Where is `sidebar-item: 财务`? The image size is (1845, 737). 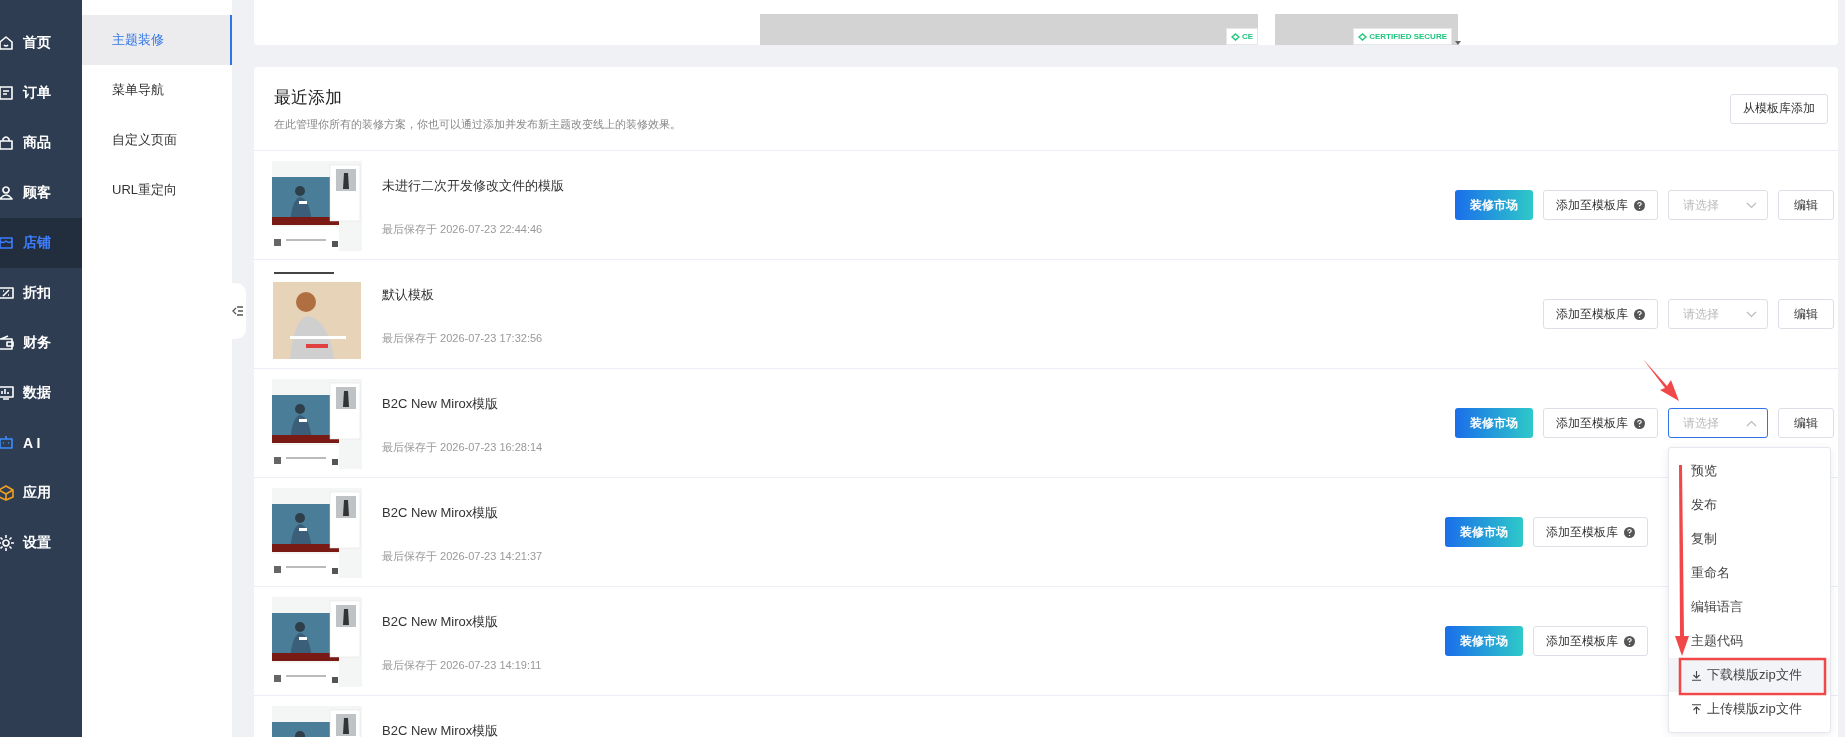 sidebar-item: 财务 is located at coordinates (41, 343).